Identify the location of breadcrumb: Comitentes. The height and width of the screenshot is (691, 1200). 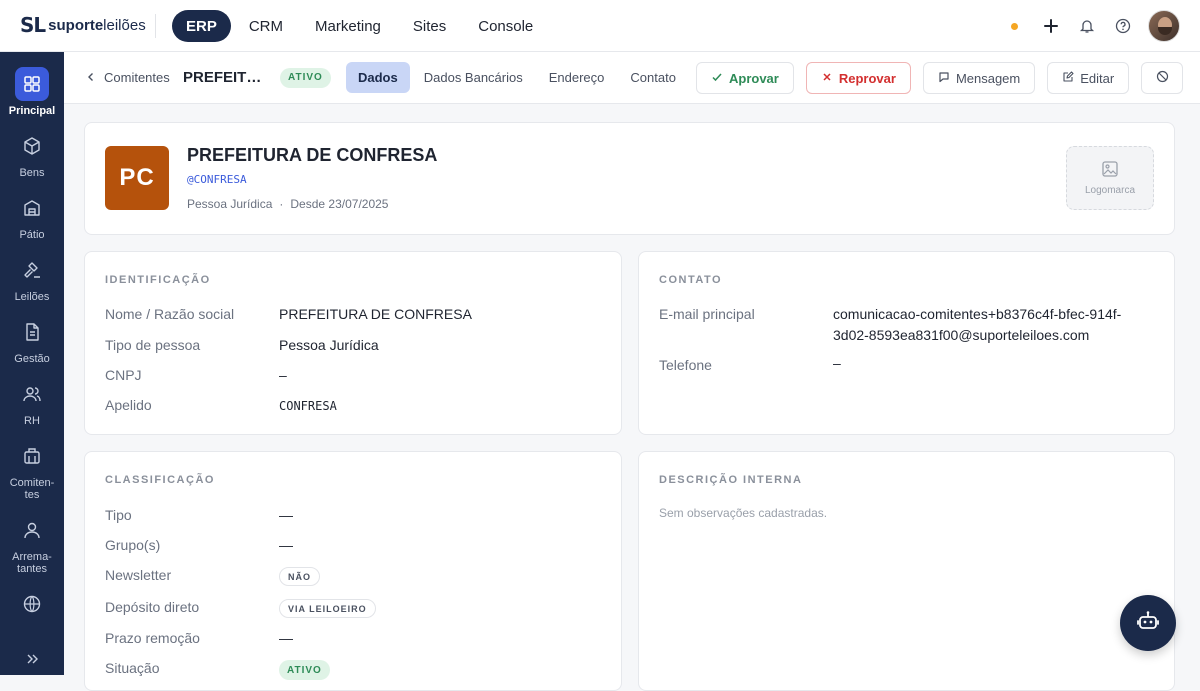
(128, 77).